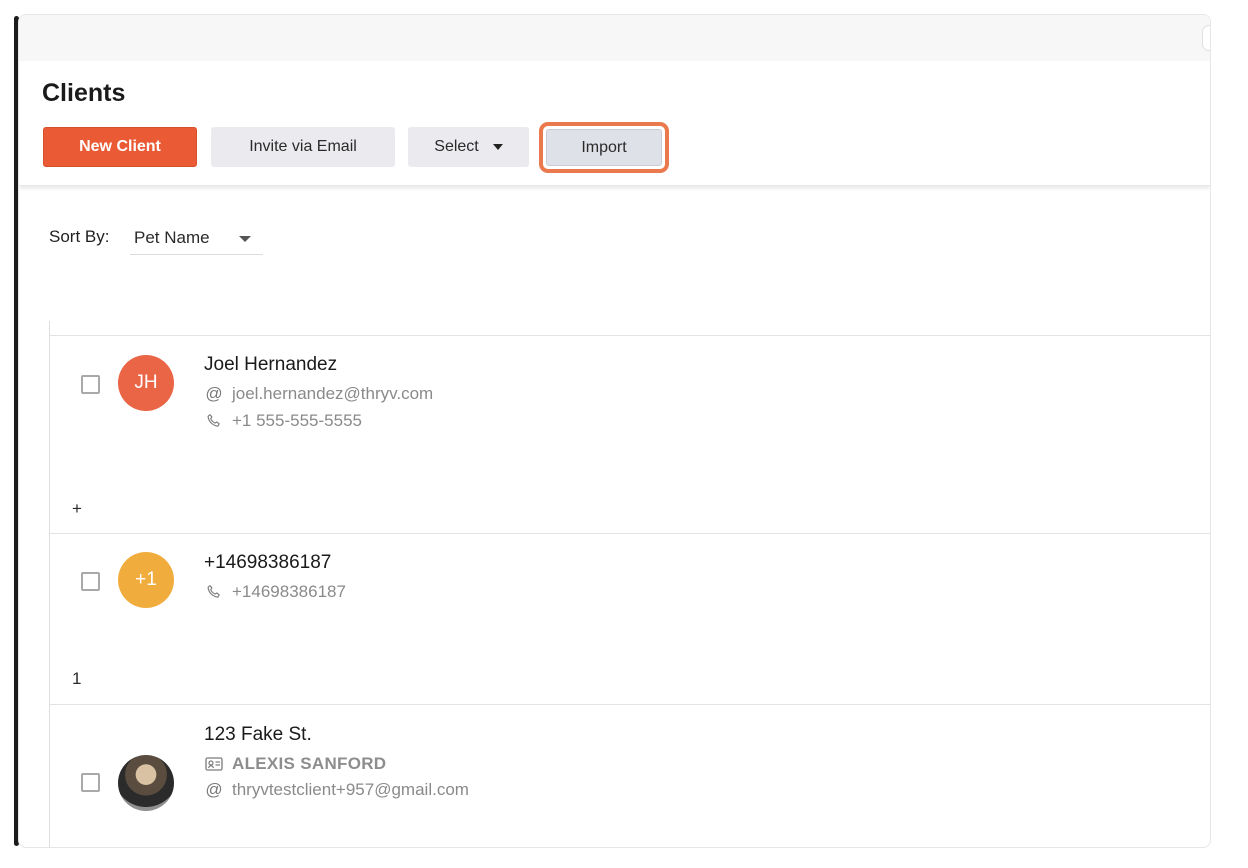  Describe the element at coordinates (333, 393) in the screenshot. I see `client-email-text: joel.hernandez@thryv.com` at that location.